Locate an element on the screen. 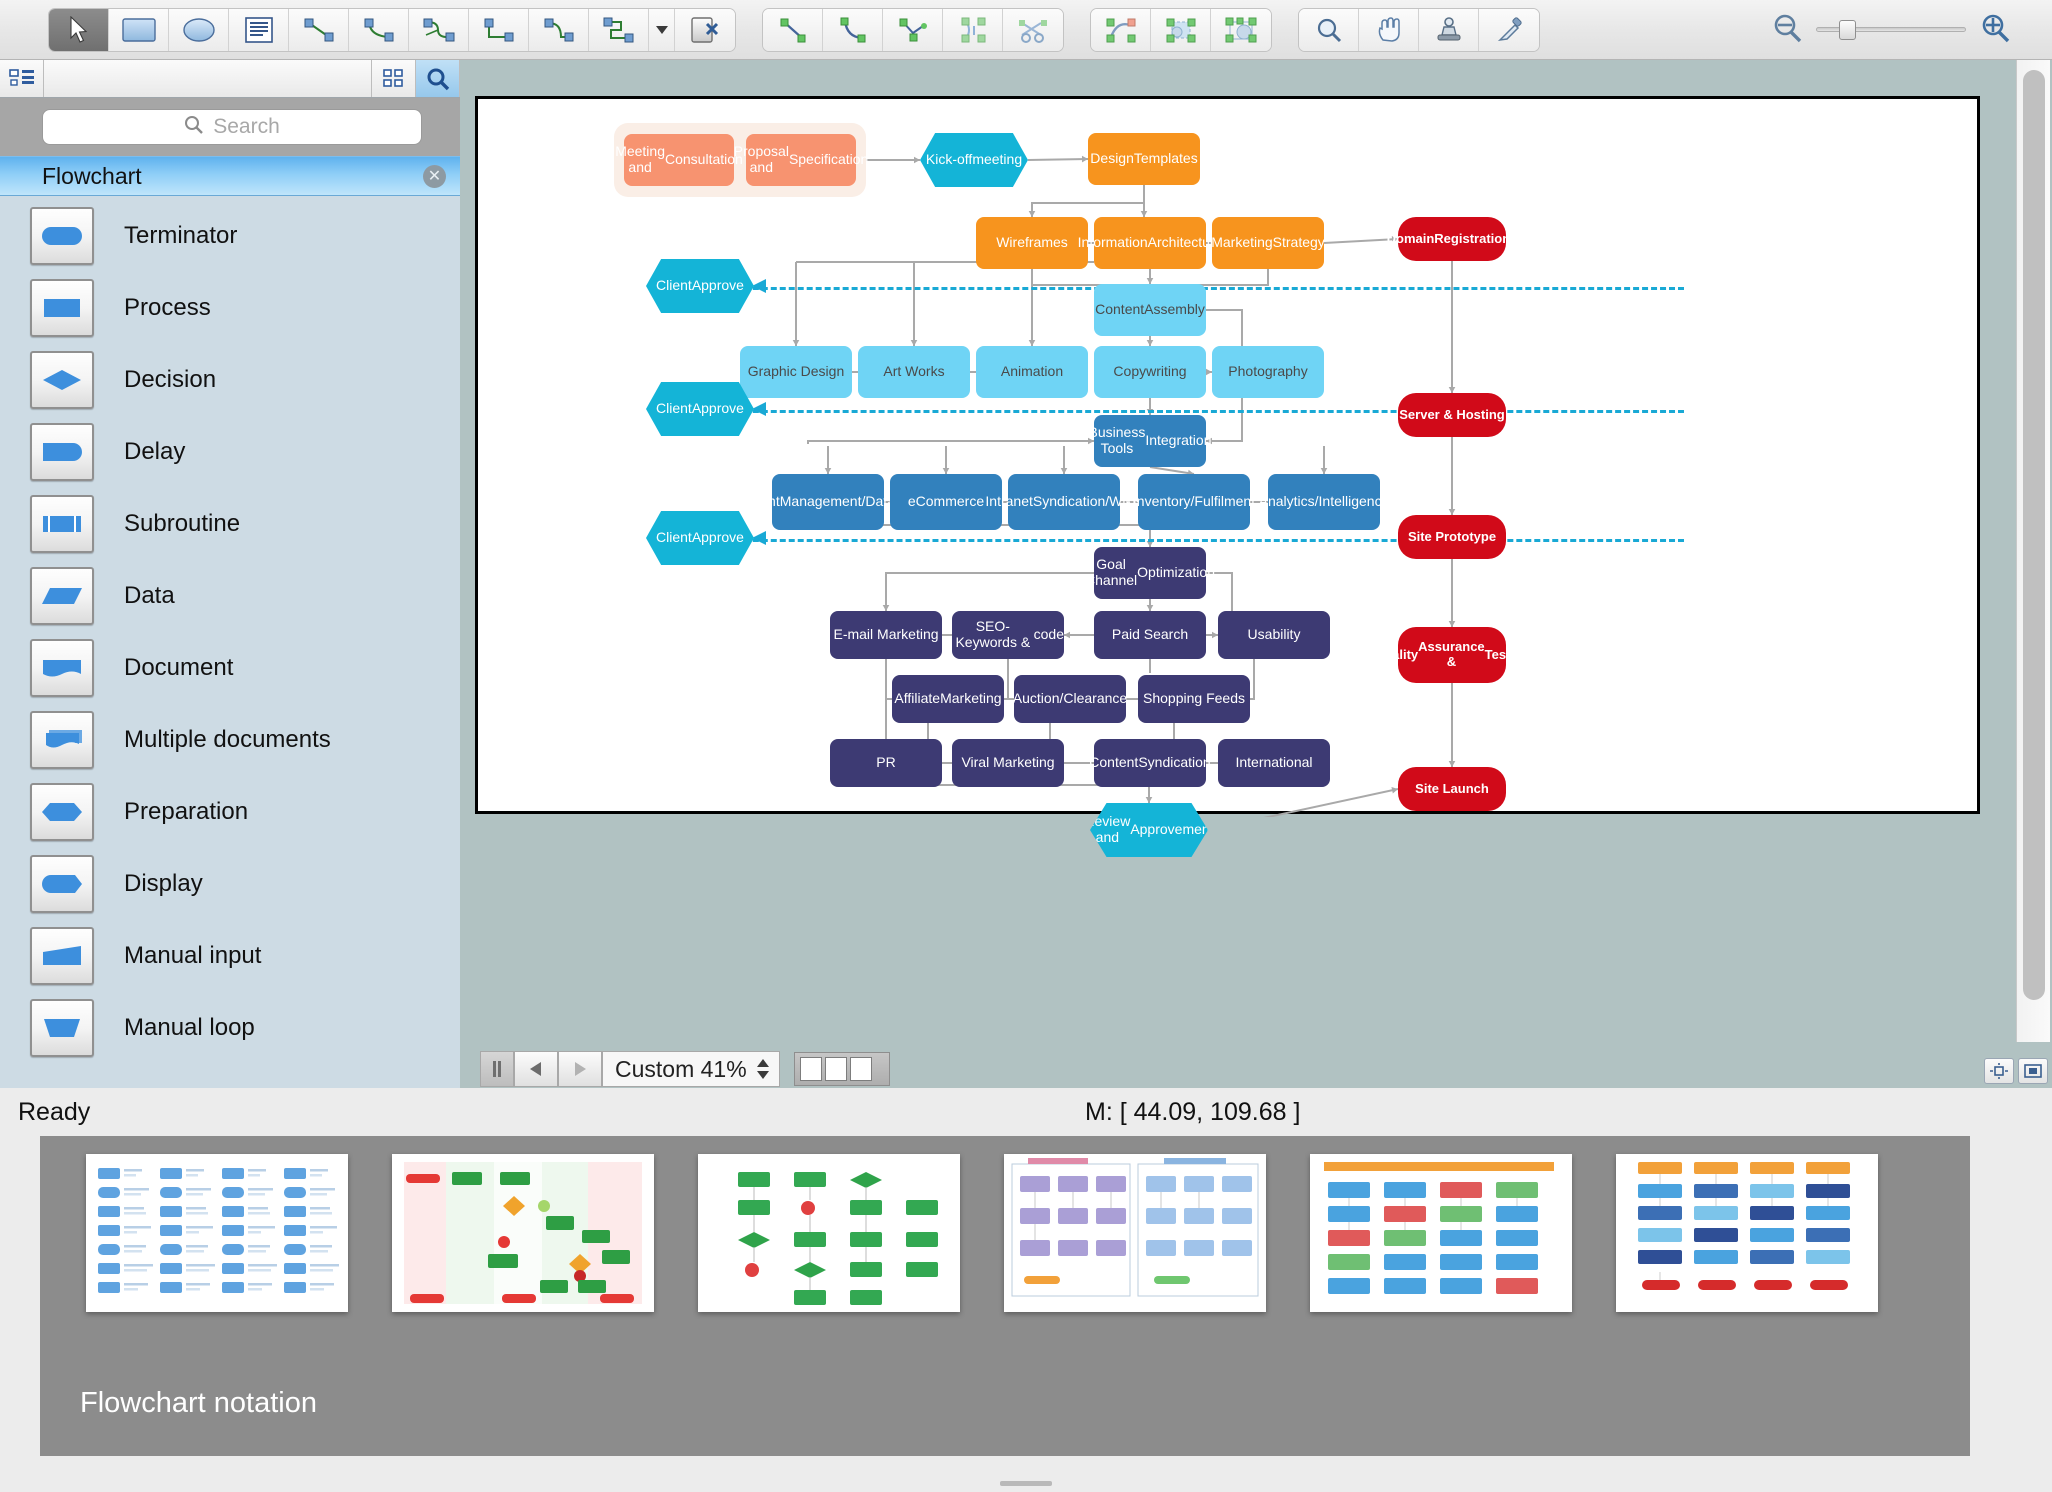 The height and width of the screenshot is (1492, 2052). flow-node-clientapprove1: Client Approve is located at coordinates (700, 286).